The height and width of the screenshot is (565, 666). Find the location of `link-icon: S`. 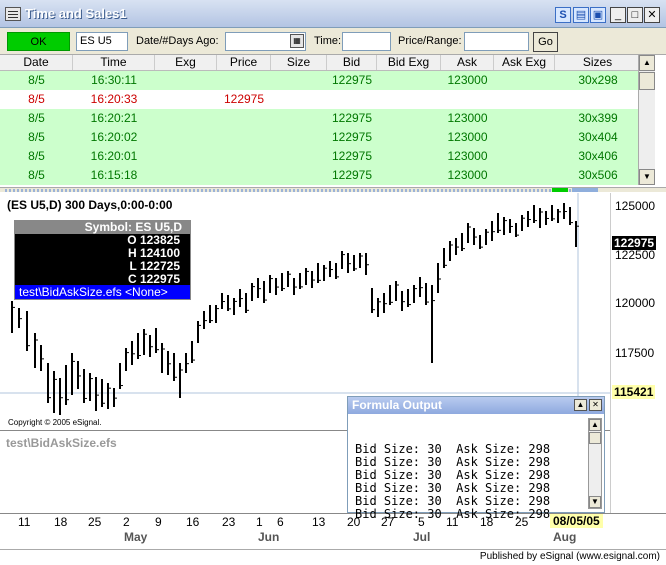

link-icon: S is located at coordinates (563, 15).